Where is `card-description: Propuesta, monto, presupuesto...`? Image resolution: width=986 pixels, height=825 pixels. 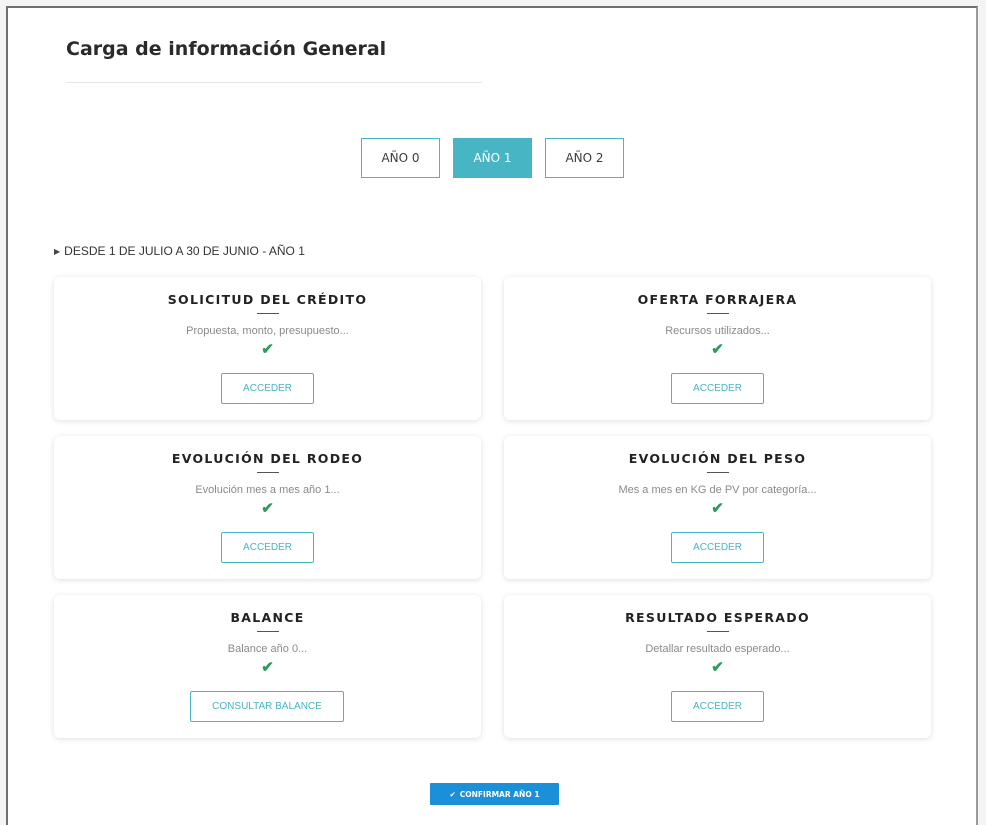
card-description: Propuesta, monto, presupuesto... is located at coordinates (267, 331).